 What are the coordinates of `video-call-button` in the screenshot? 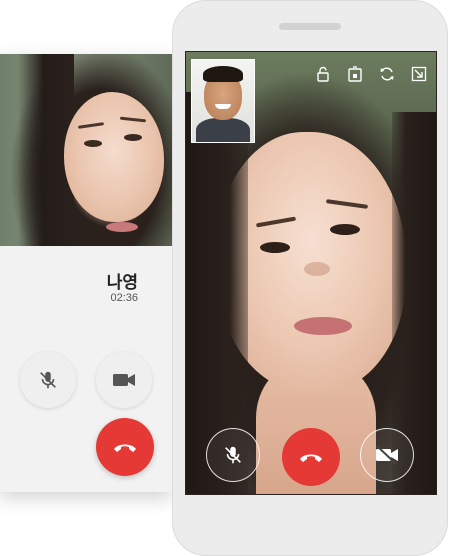 It's located at (124, 380).